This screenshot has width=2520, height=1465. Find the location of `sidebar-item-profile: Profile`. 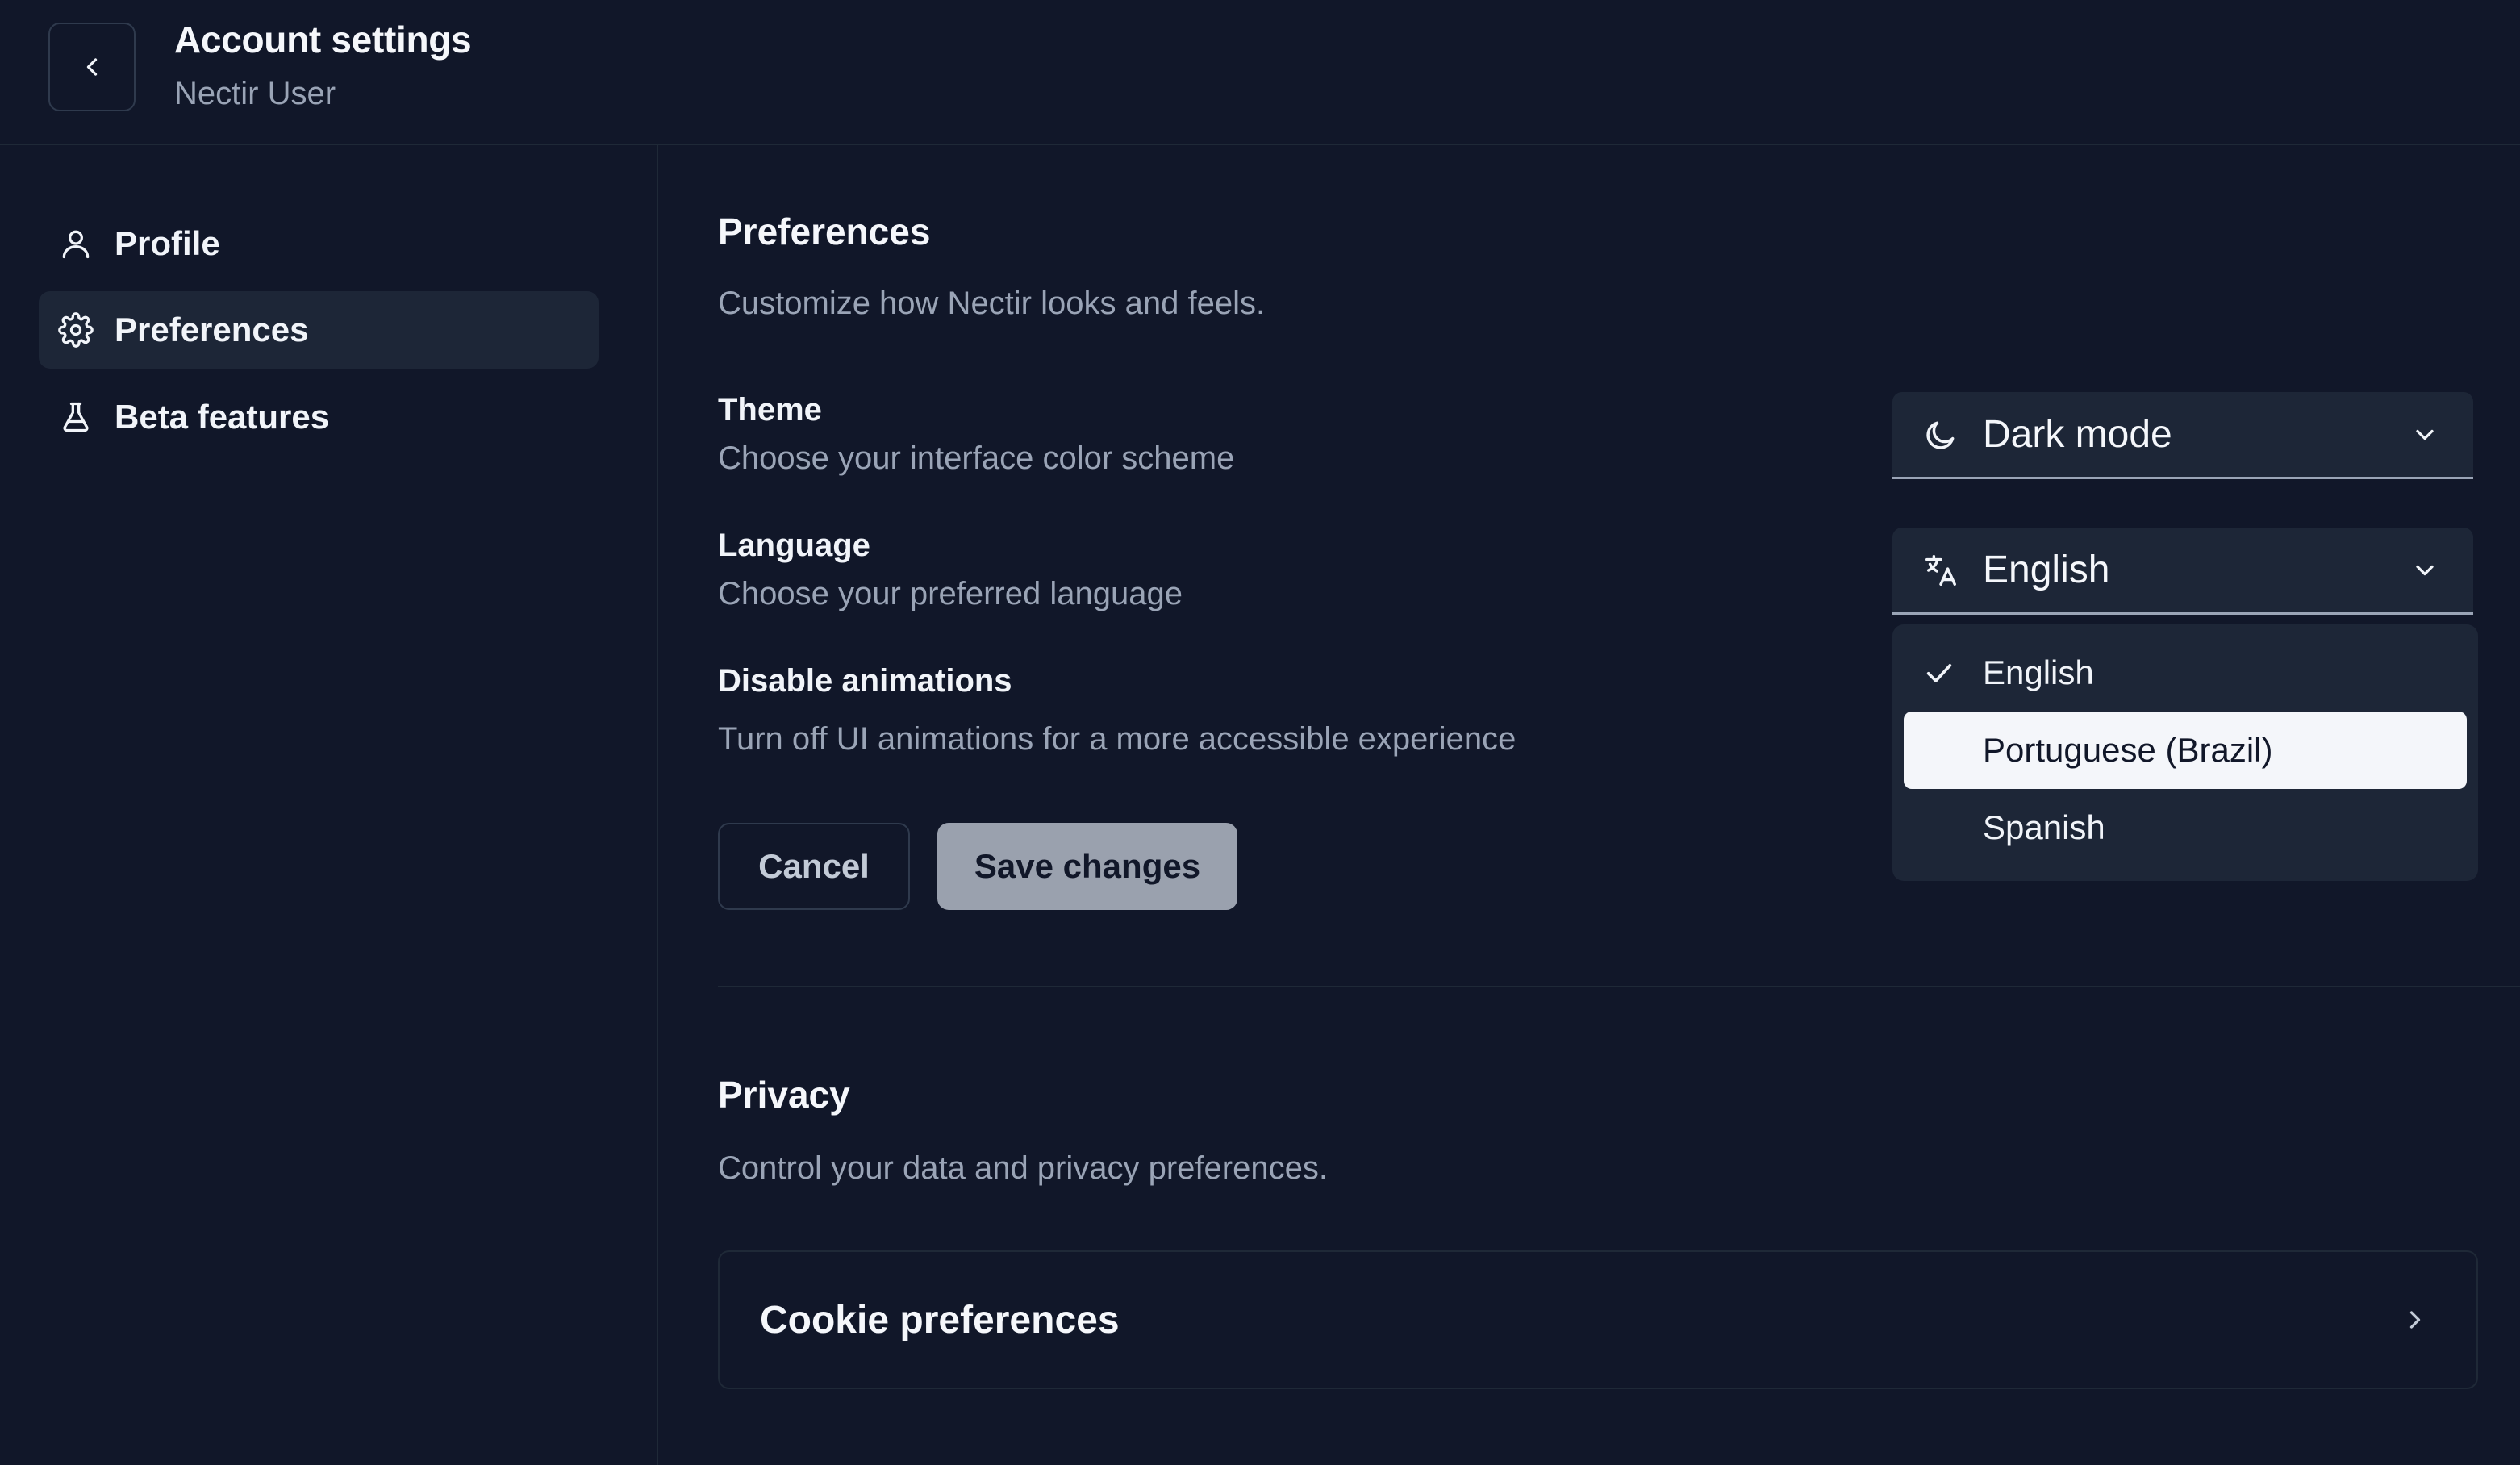

sidebar-item-profile: Profile is located at coordinates (319, 243).